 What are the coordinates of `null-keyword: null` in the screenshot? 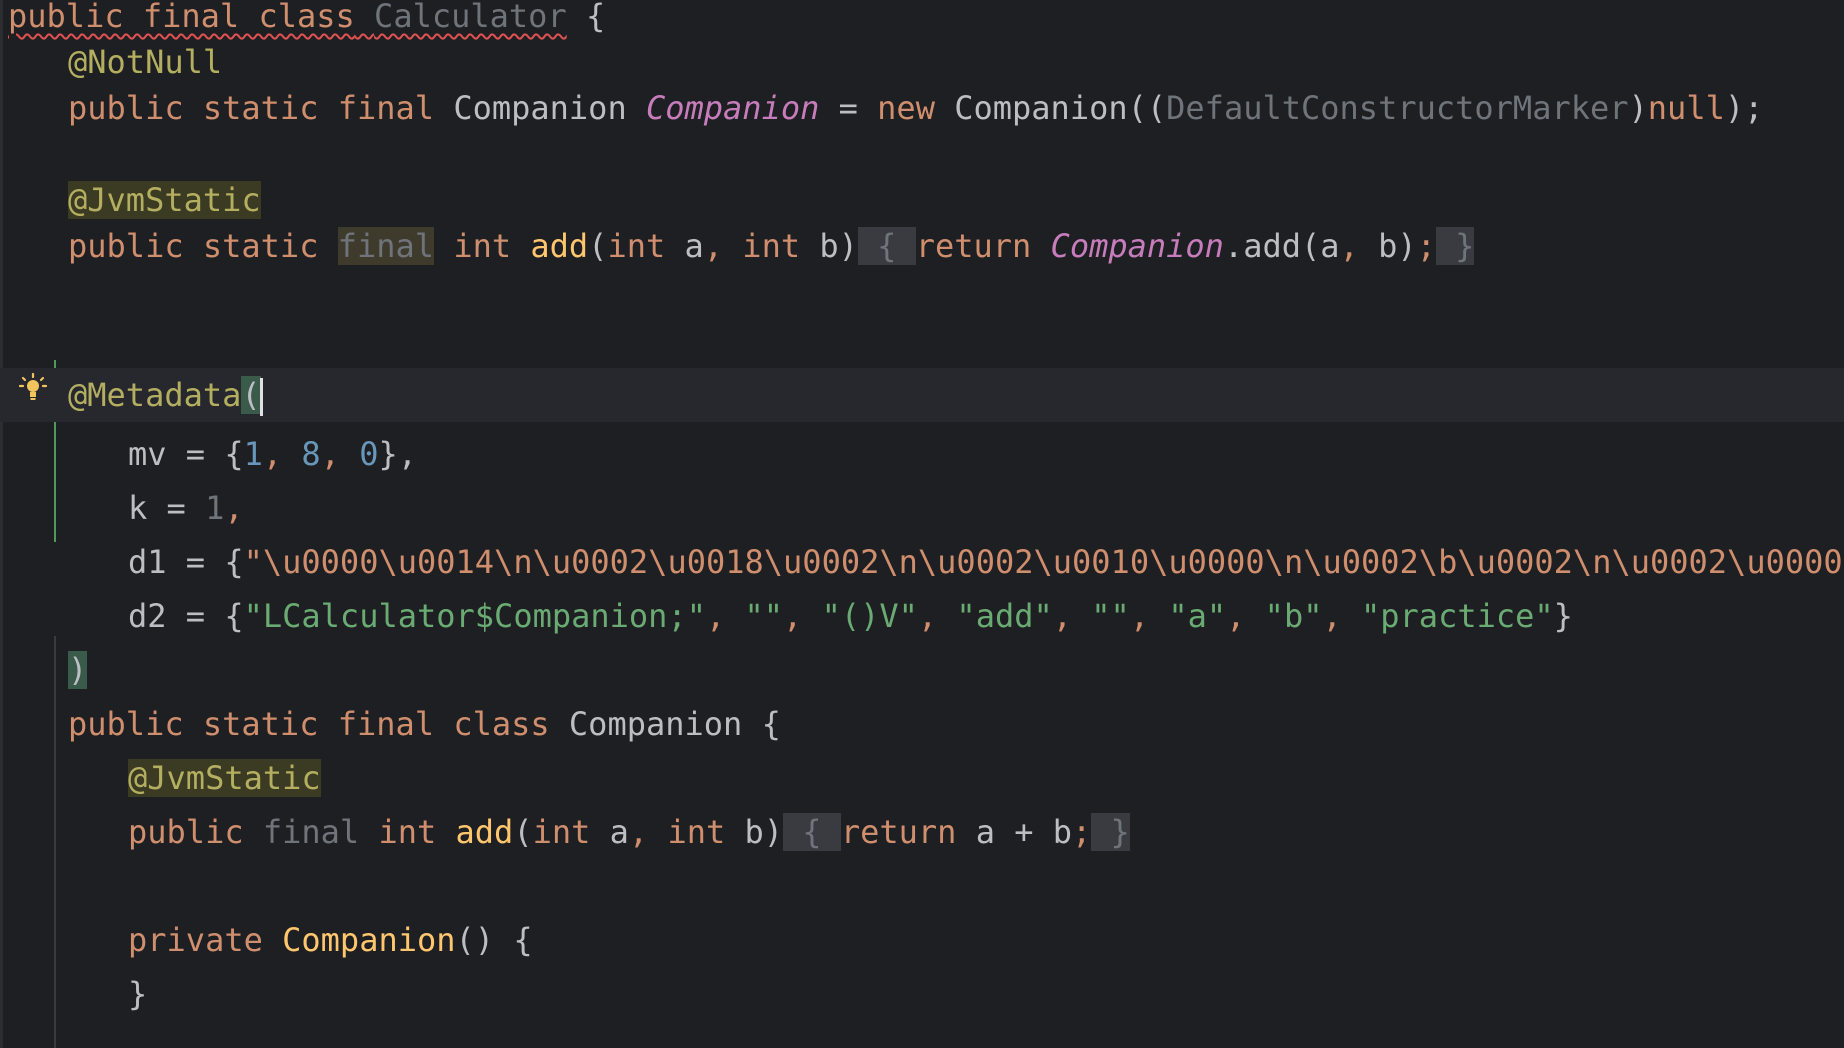 It's located at (1686, 108).